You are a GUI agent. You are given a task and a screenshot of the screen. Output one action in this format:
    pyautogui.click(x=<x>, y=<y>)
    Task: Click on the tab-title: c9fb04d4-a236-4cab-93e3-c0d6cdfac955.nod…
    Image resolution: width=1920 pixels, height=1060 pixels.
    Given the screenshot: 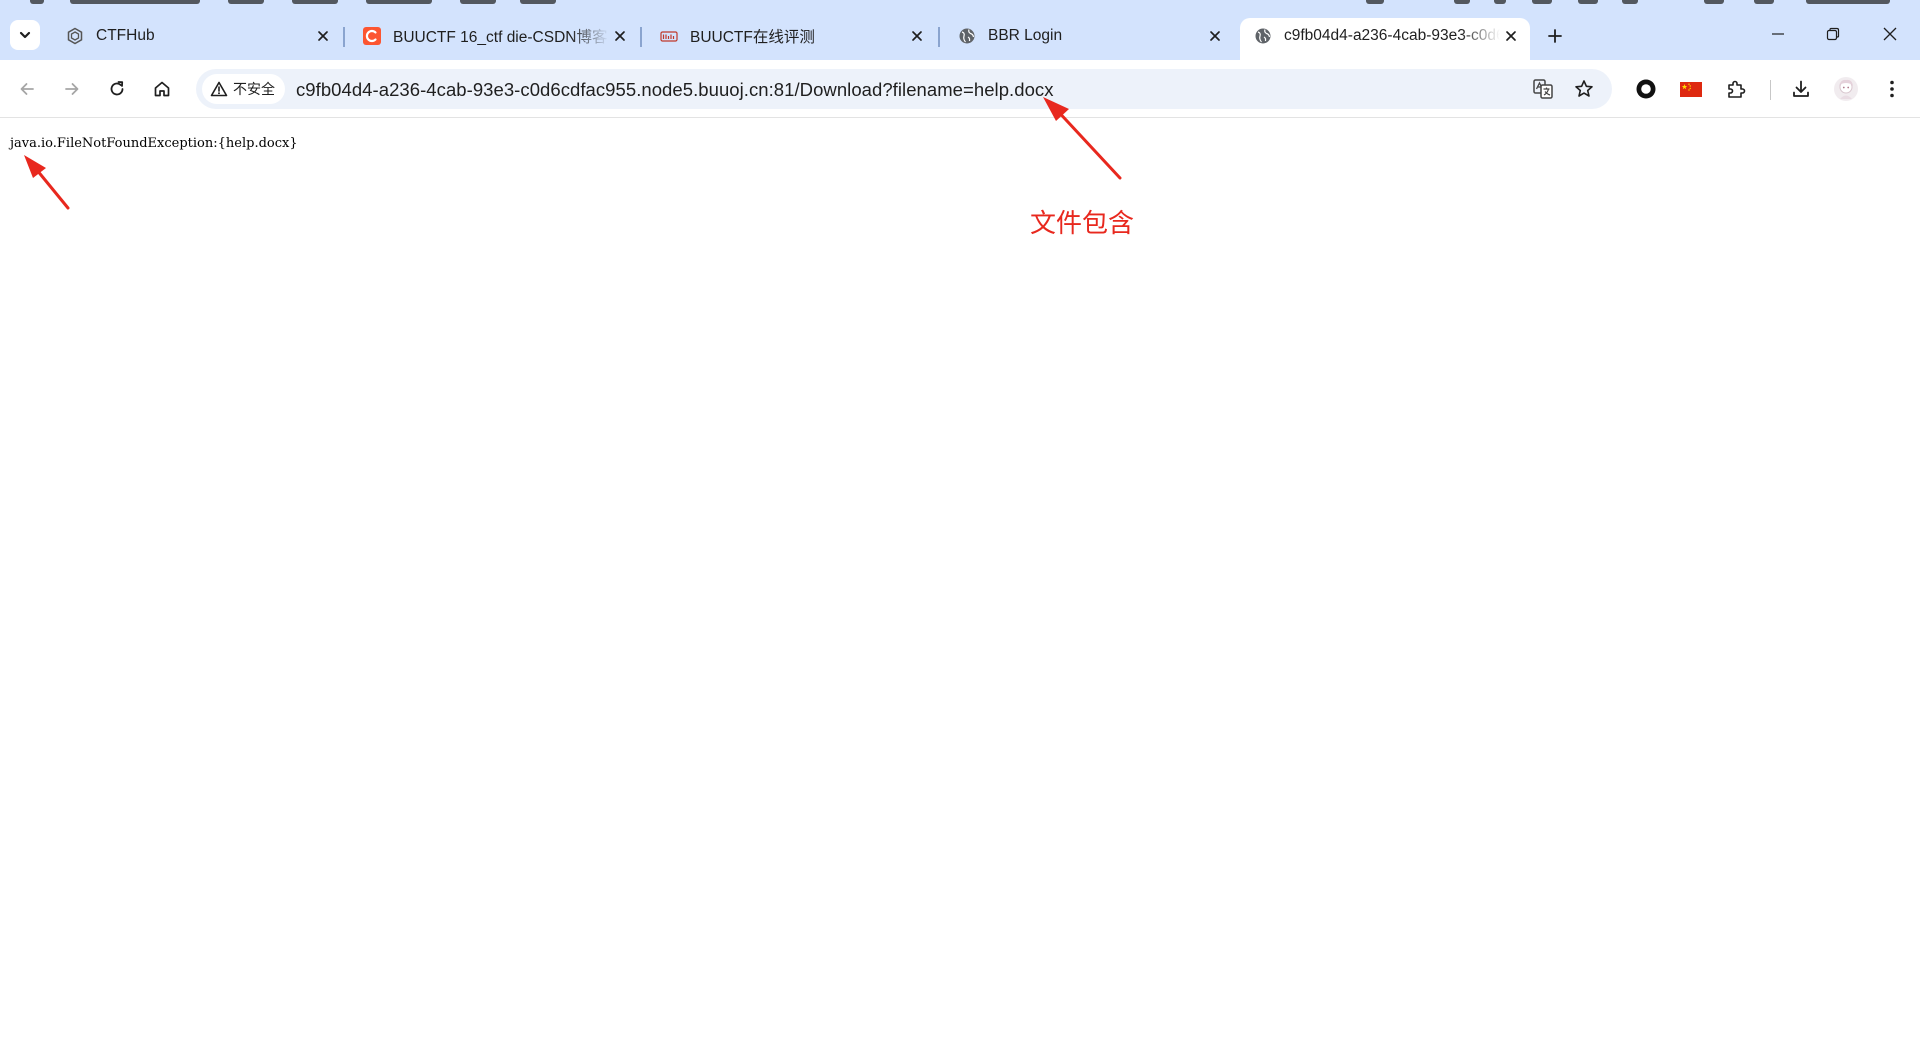 What is the action you would take?
    pyautogui.click(x=1392, y=35)
    